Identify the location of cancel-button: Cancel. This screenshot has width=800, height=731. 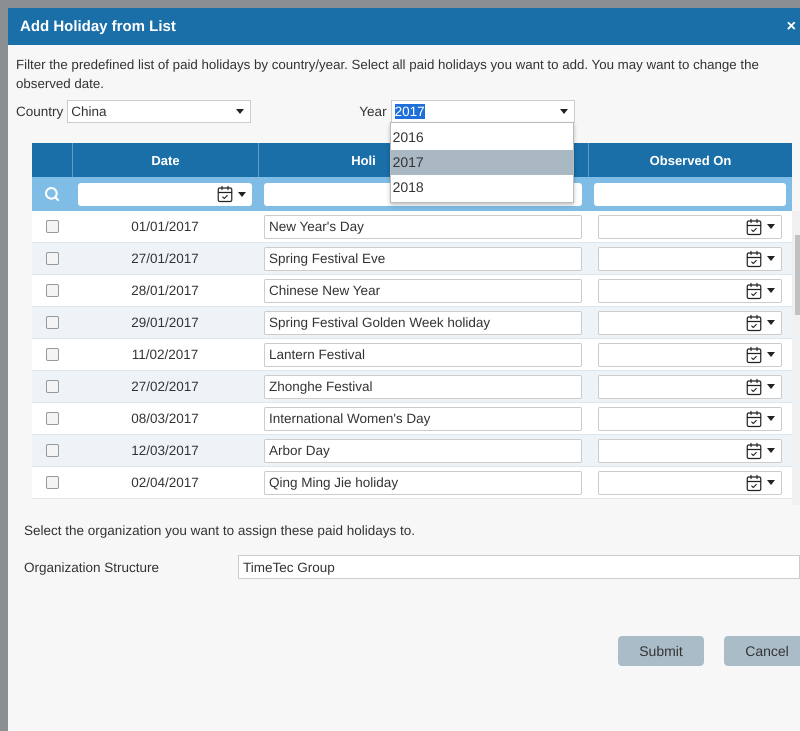
(762, 651).